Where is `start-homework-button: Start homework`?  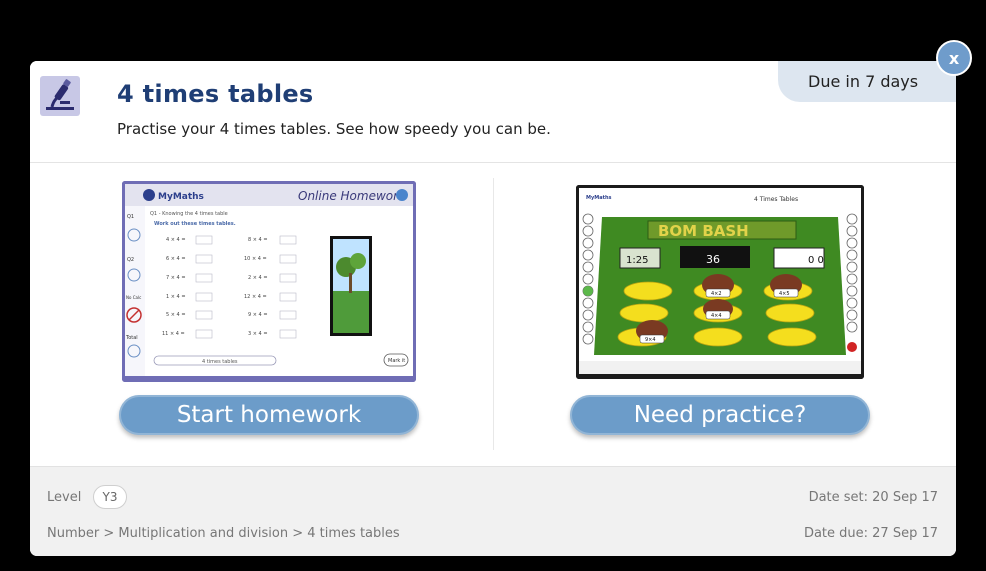 start-homework-button: Start homework is located at coordinates (269, 415).